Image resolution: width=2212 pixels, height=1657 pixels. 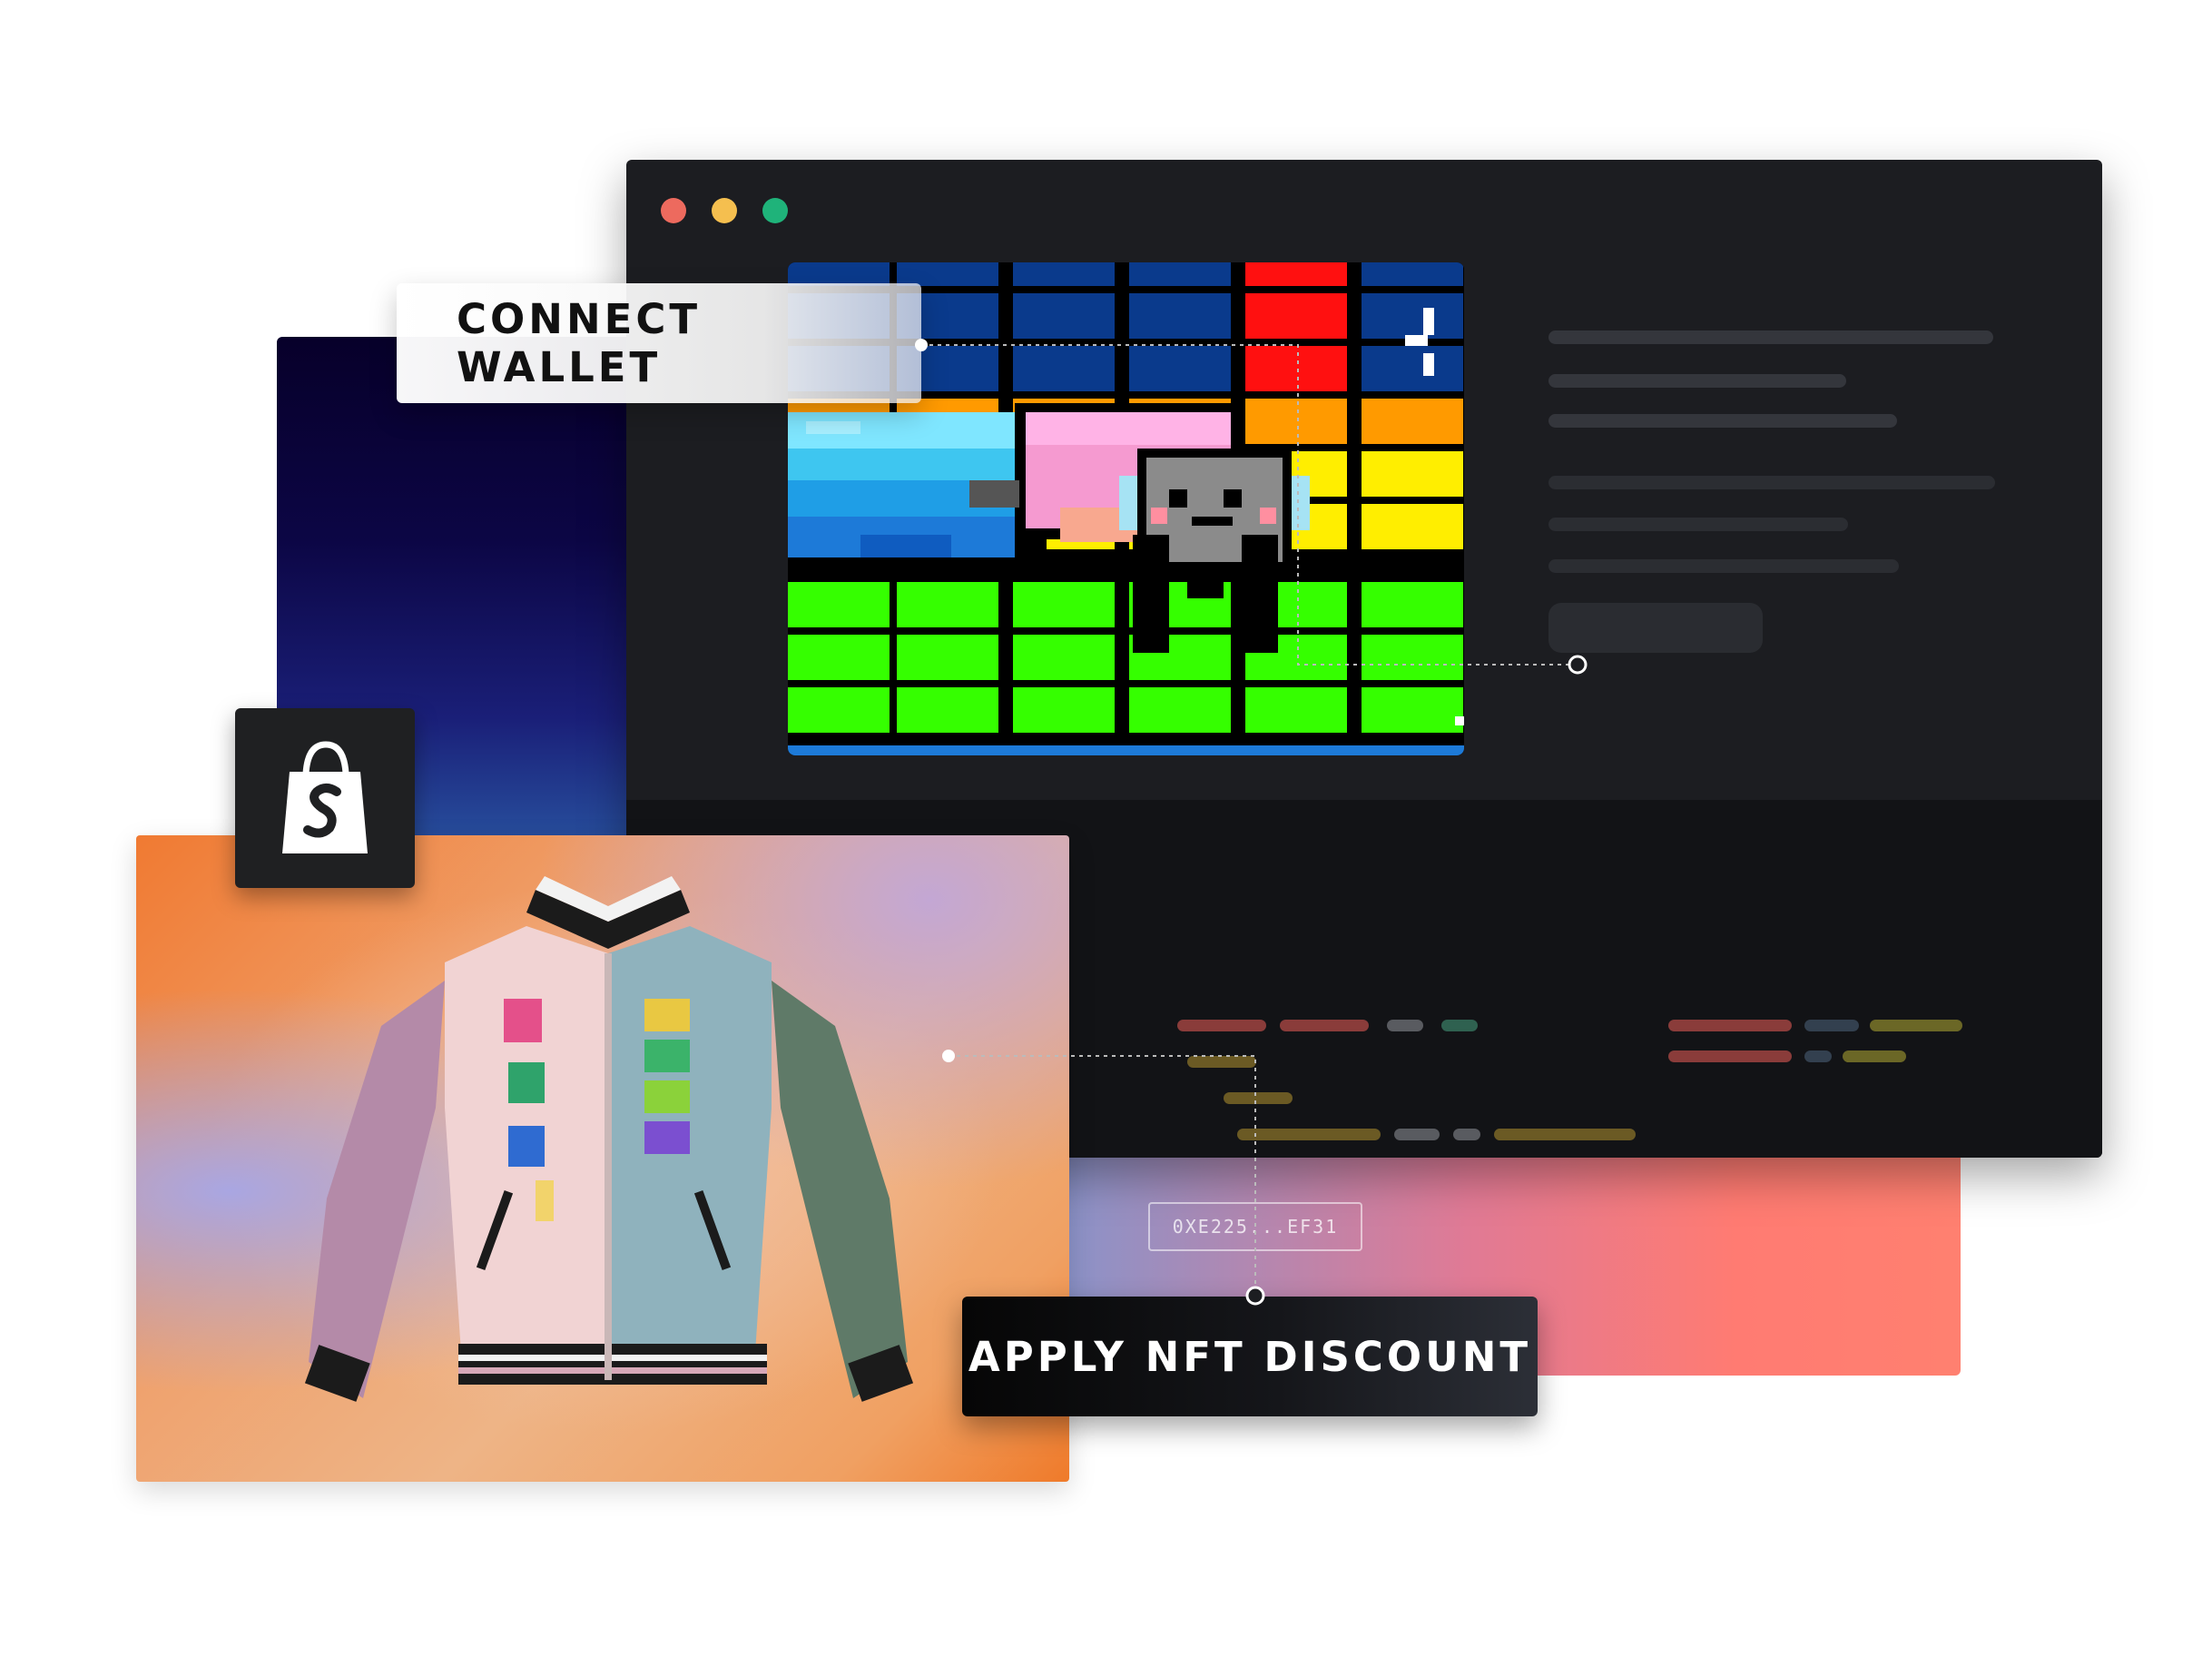 I want to click on skeleton-buy-button, so click(x=1655, y=628).